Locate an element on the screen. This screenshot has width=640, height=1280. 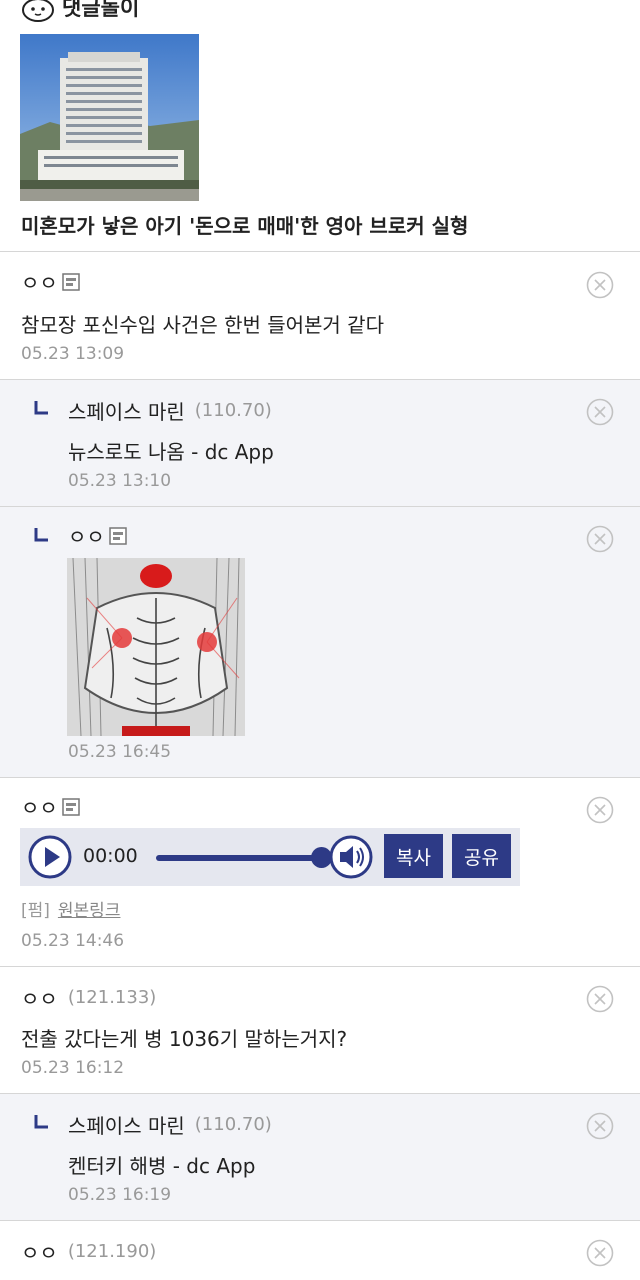
comment-author: ㅇㅇ (121.190) is located at coordinates (88, 1251).